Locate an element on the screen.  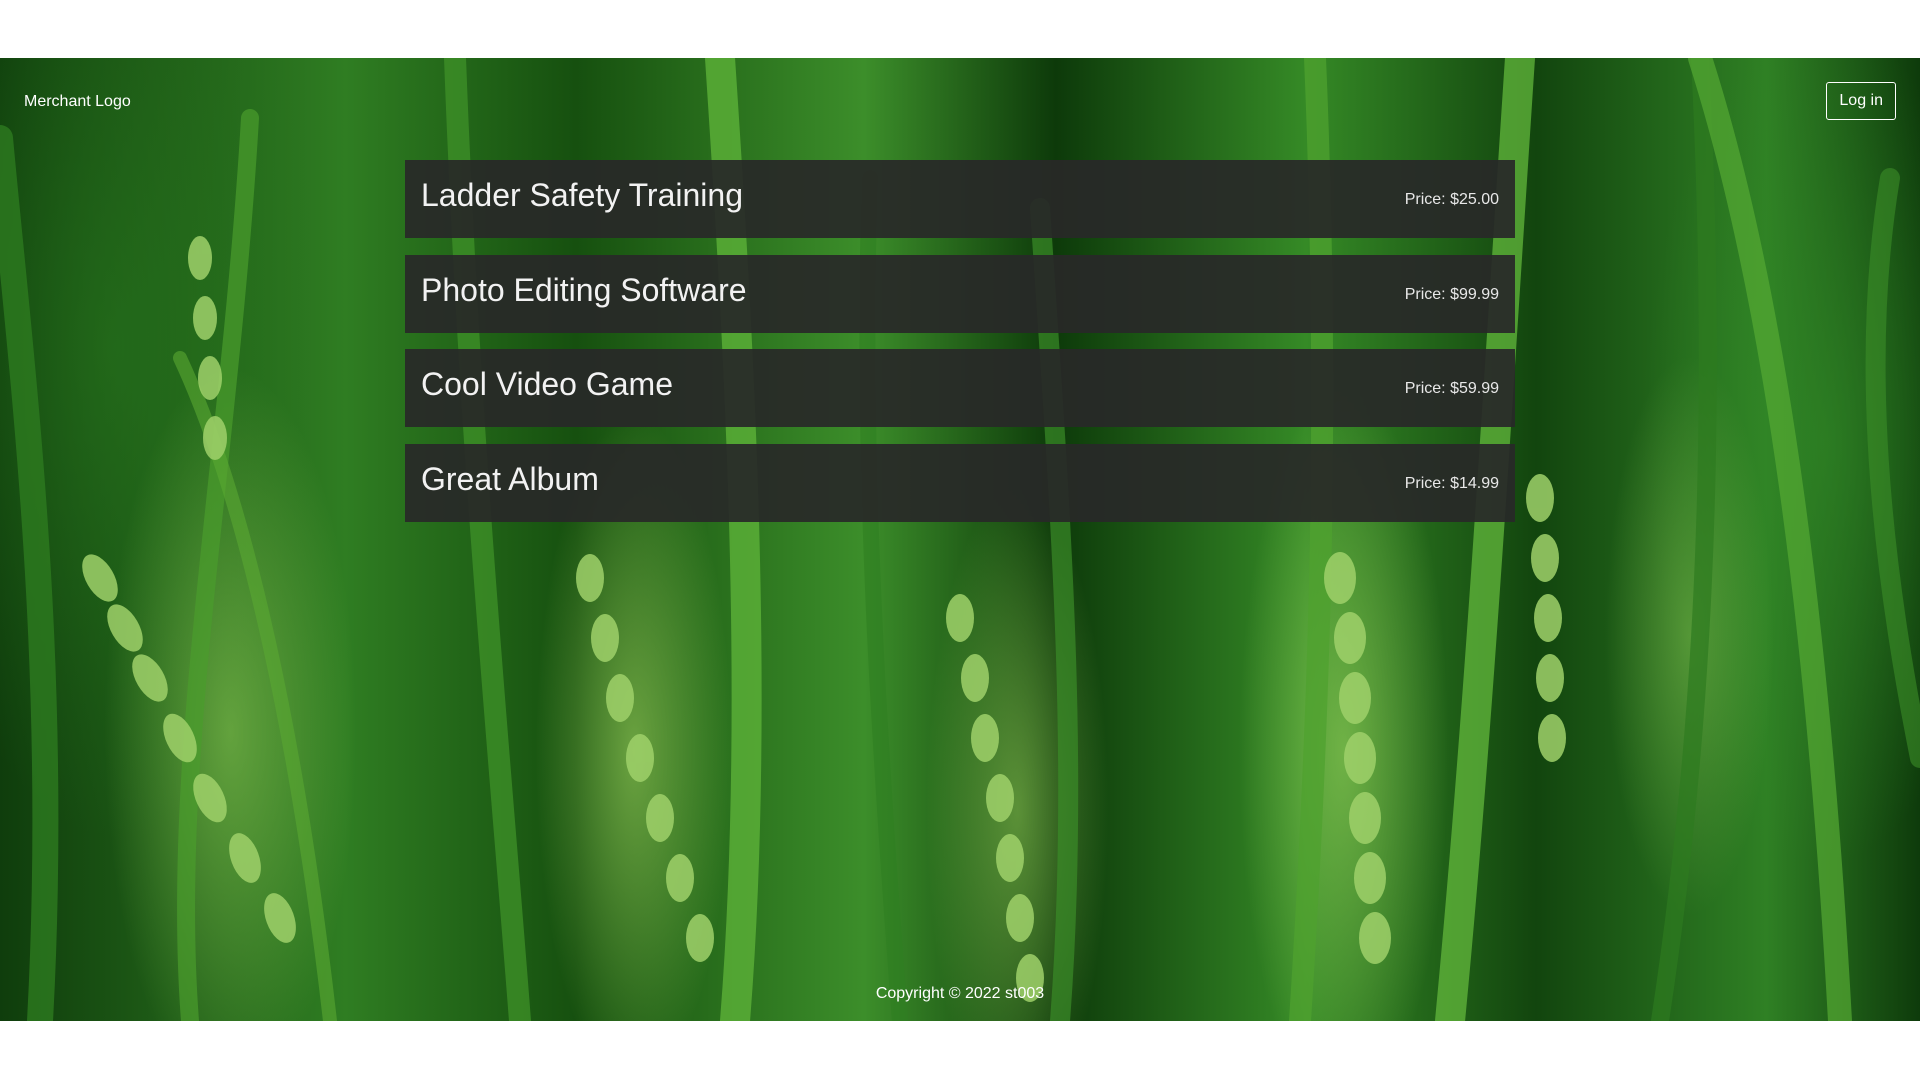
merchant-logo: Merchant Logo is located at coordinates (77, 102).